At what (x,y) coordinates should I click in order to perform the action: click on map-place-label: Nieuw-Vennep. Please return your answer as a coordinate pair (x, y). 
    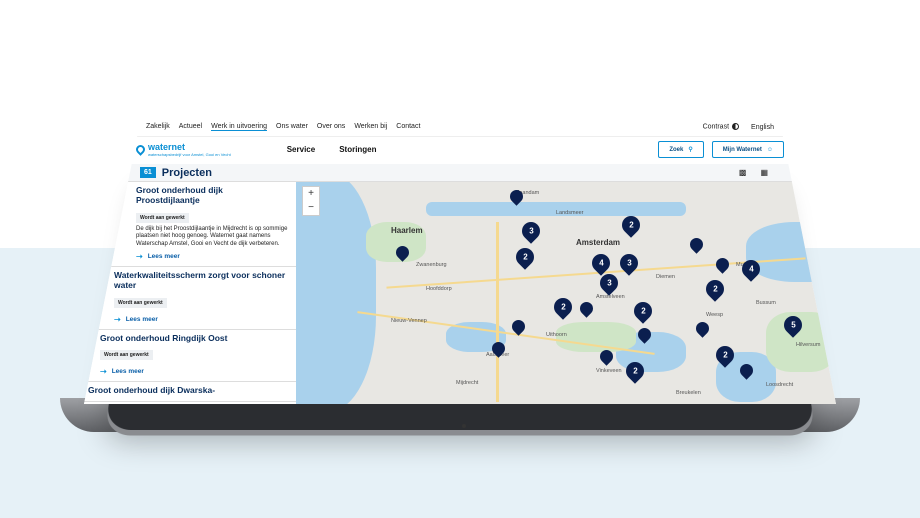
    Looking at the image, I should click on (409, 321).